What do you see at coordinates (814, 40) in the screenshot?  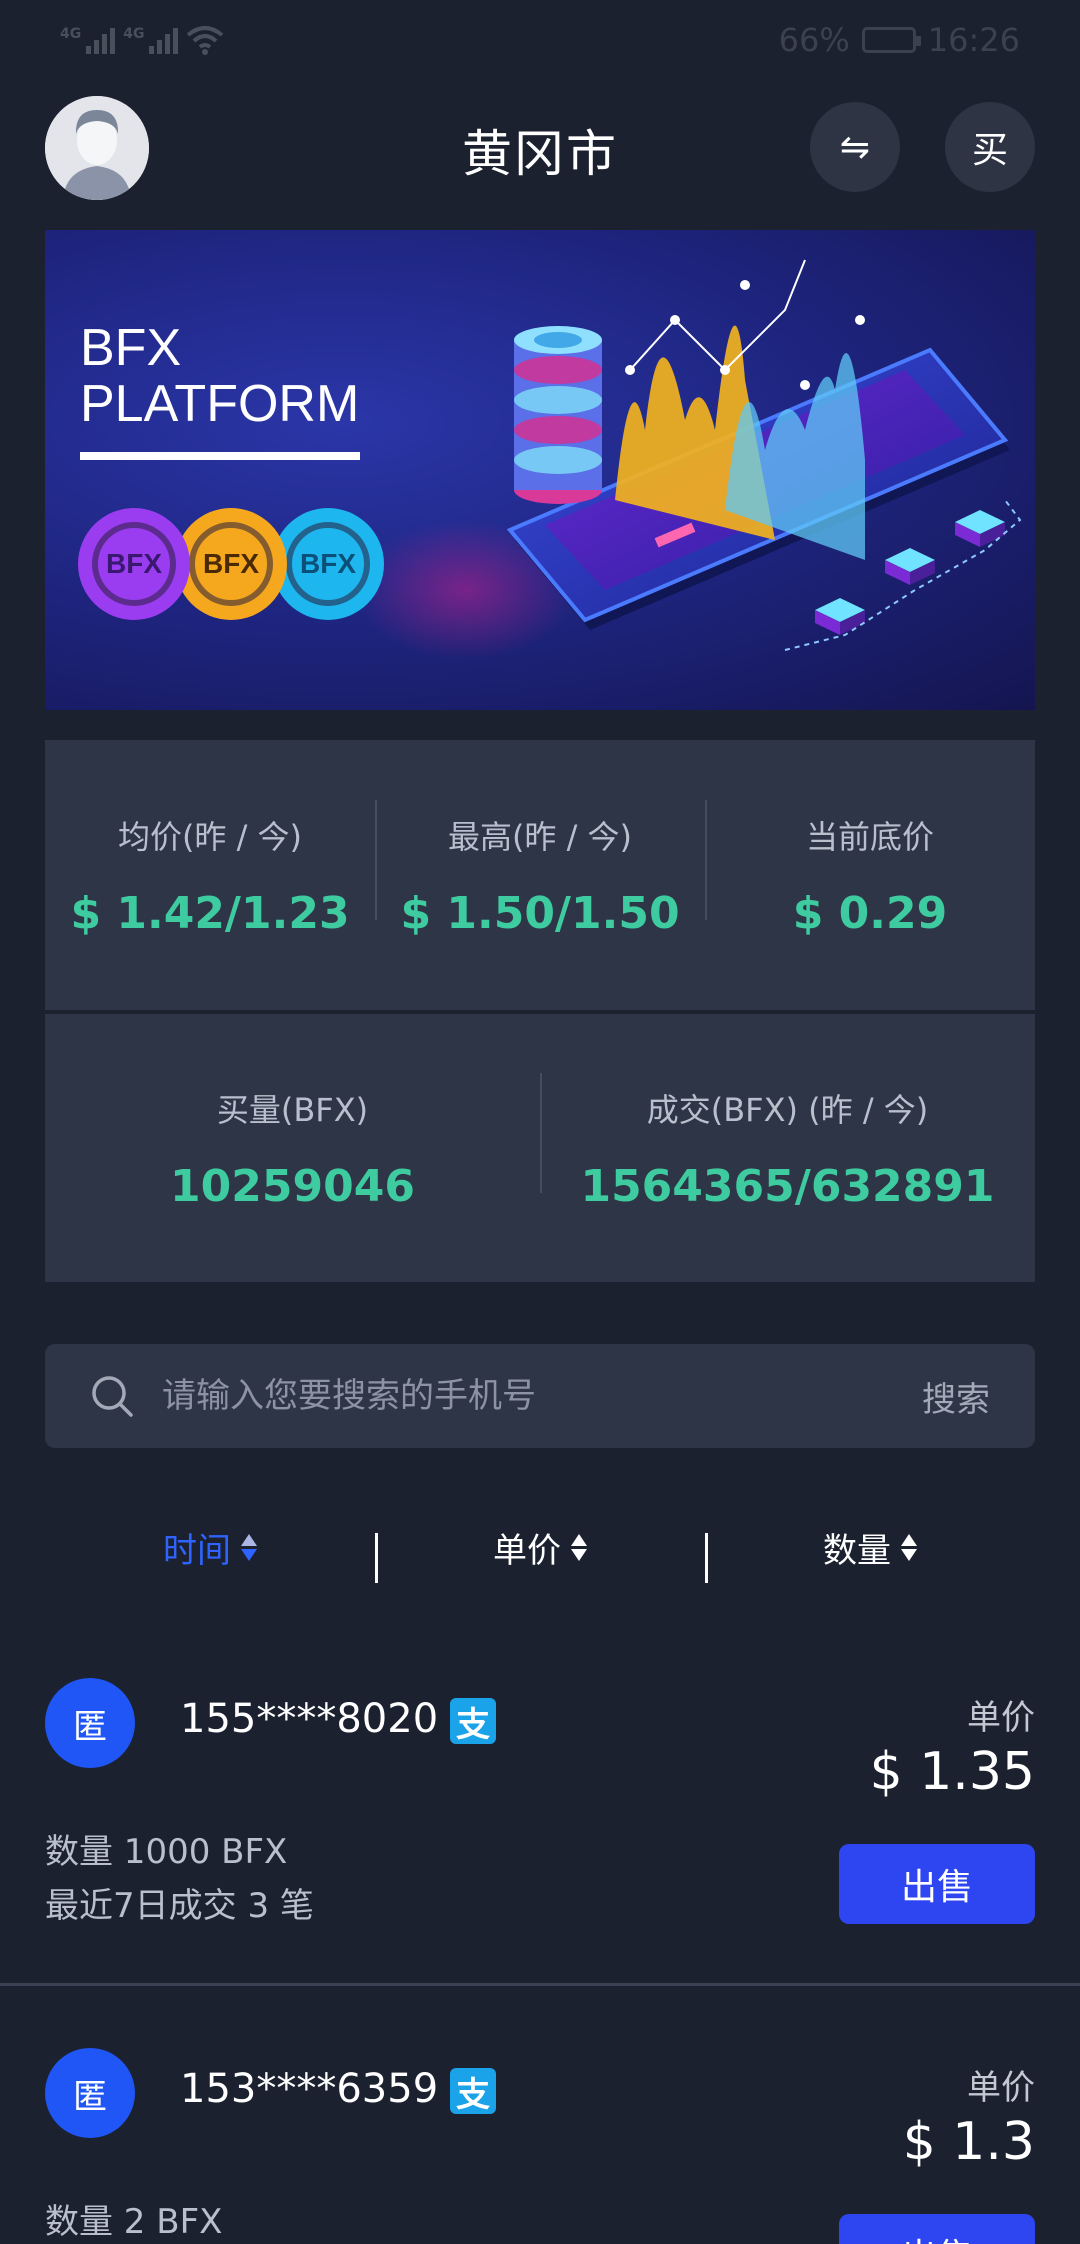 I see `battery-percent: 66%` at bounding box center [814, 40].